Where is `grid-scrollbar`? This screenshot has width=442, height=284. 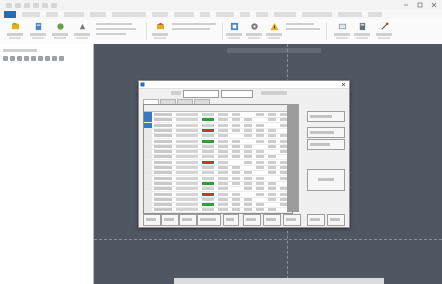 grid-scrollbar is located at coordinates (293, 158).